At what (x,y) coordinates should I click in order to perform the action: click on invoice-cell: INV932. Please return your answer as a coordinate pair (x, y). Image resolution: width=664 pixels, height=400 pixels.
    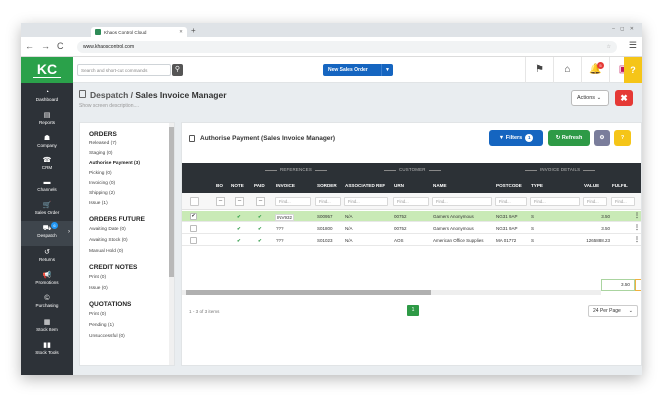
    Looking at the image, I should click on (285, 217).